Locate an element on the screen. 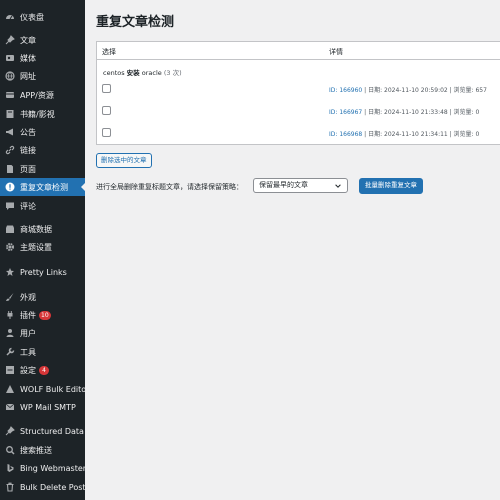 The height and width of the screenshot is (500, 500). delete-selected-button: 删除选中的文章 is located at coordinates (124, 160).